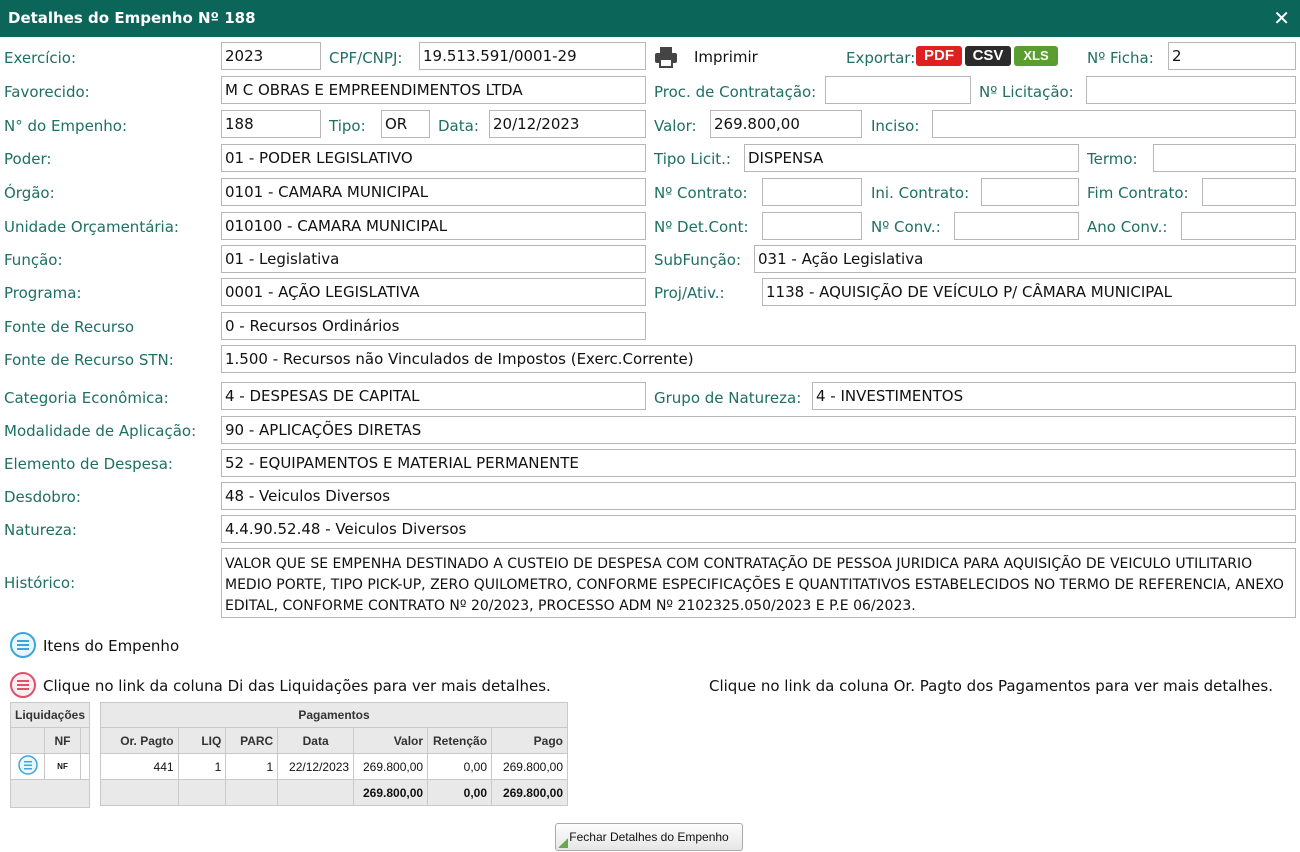 The image size is (1300, 852). I want to click on label-data: Data:, so click(458, 126).